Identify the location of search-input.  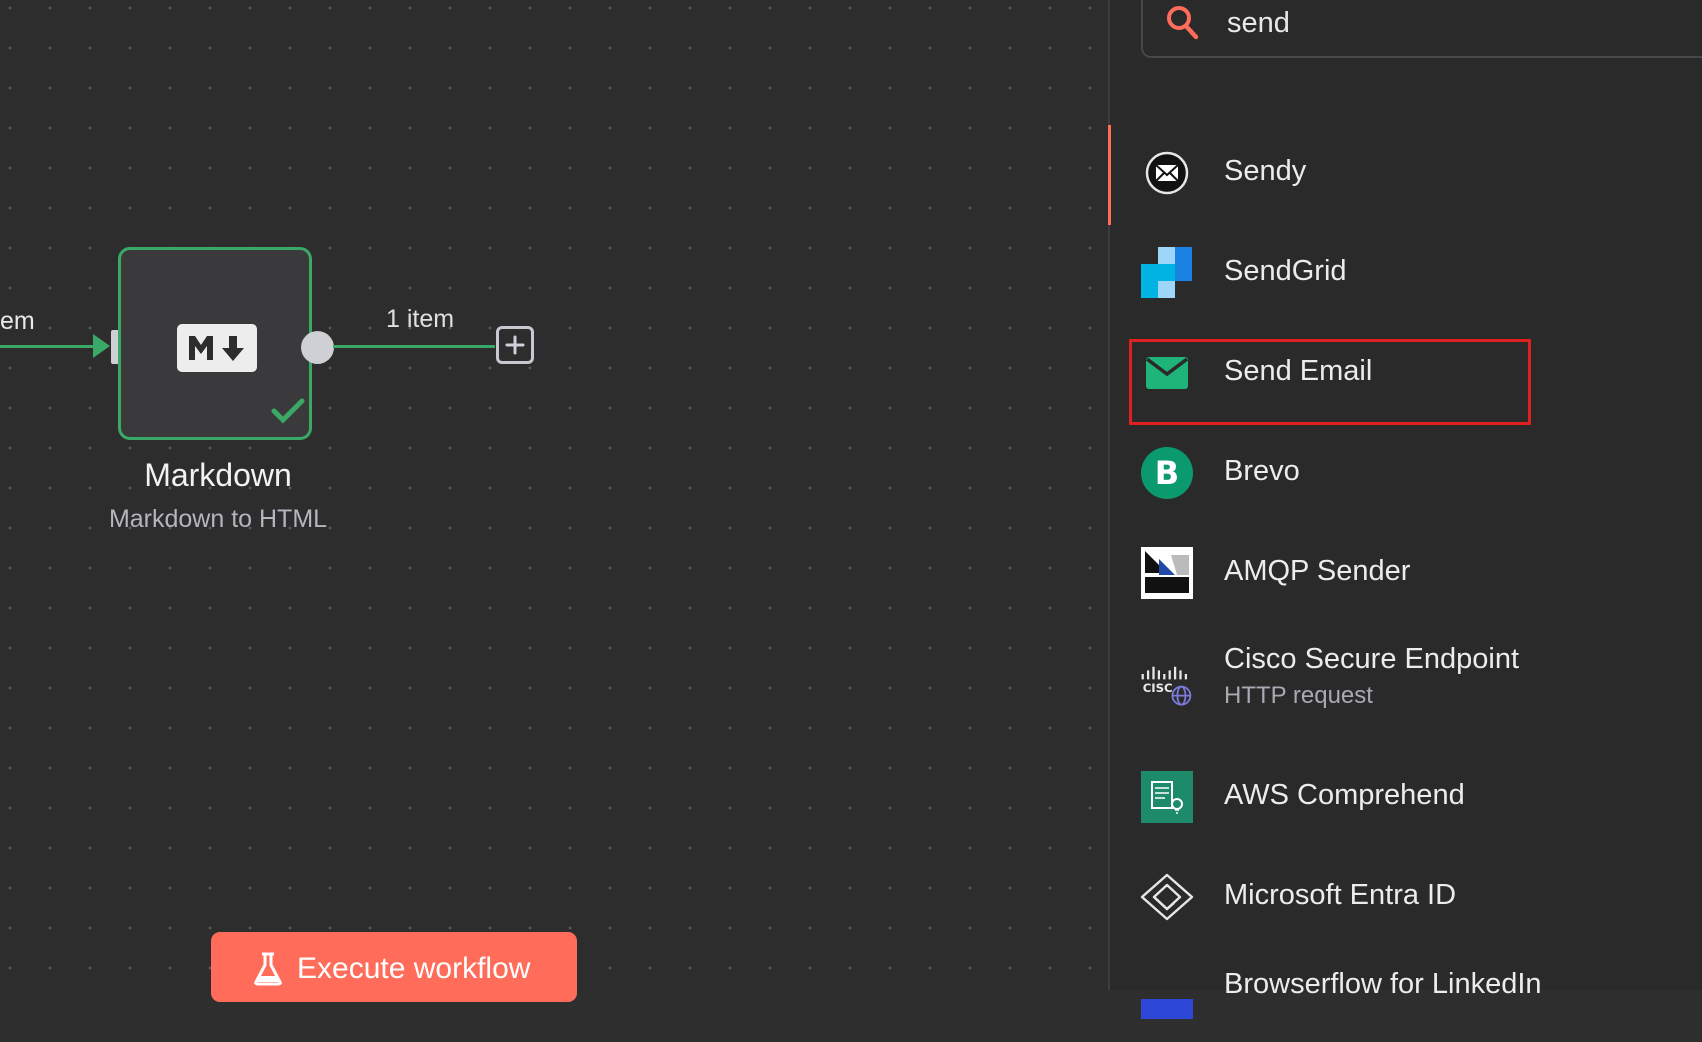
(1427, 23).